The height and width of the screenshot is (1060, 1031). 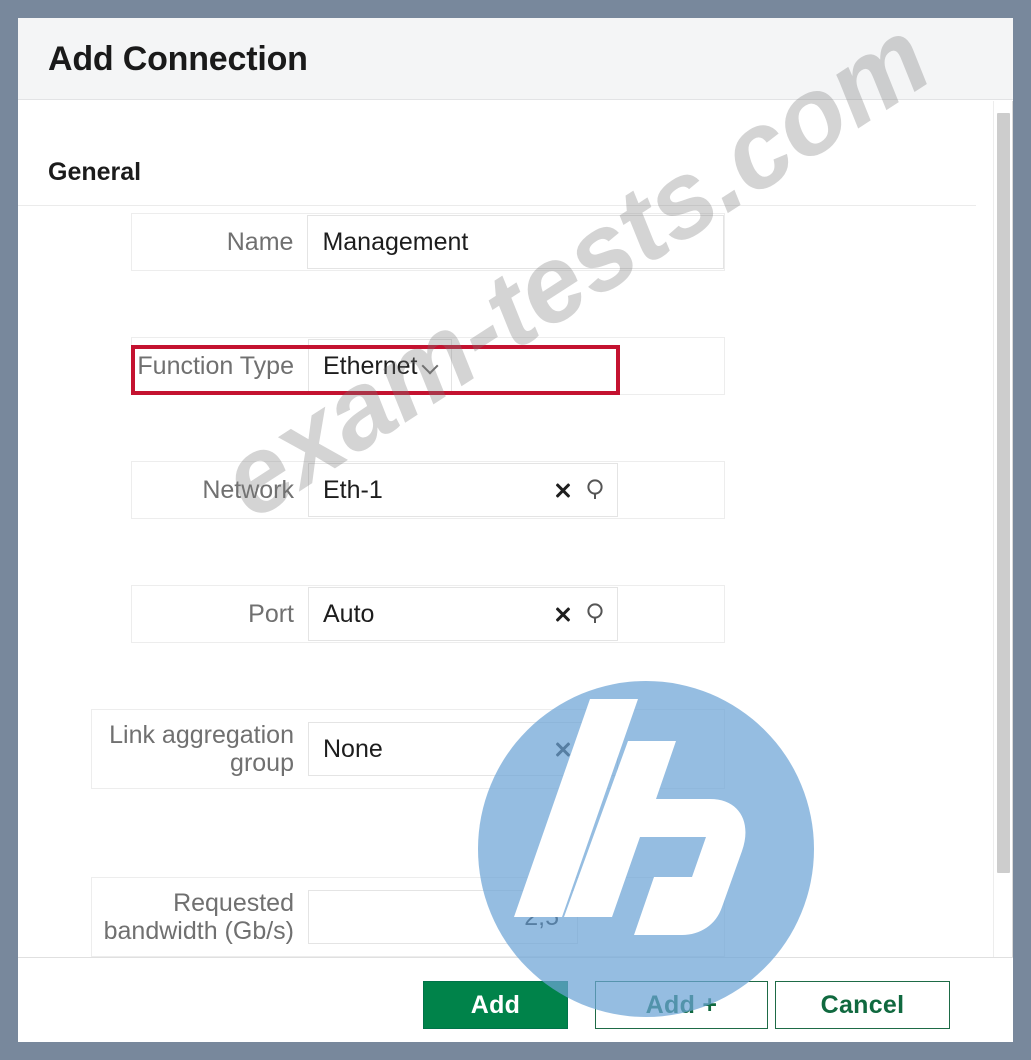 I want to click on requested-bandwidth-input: 2,5, so click(x=443, y=917).